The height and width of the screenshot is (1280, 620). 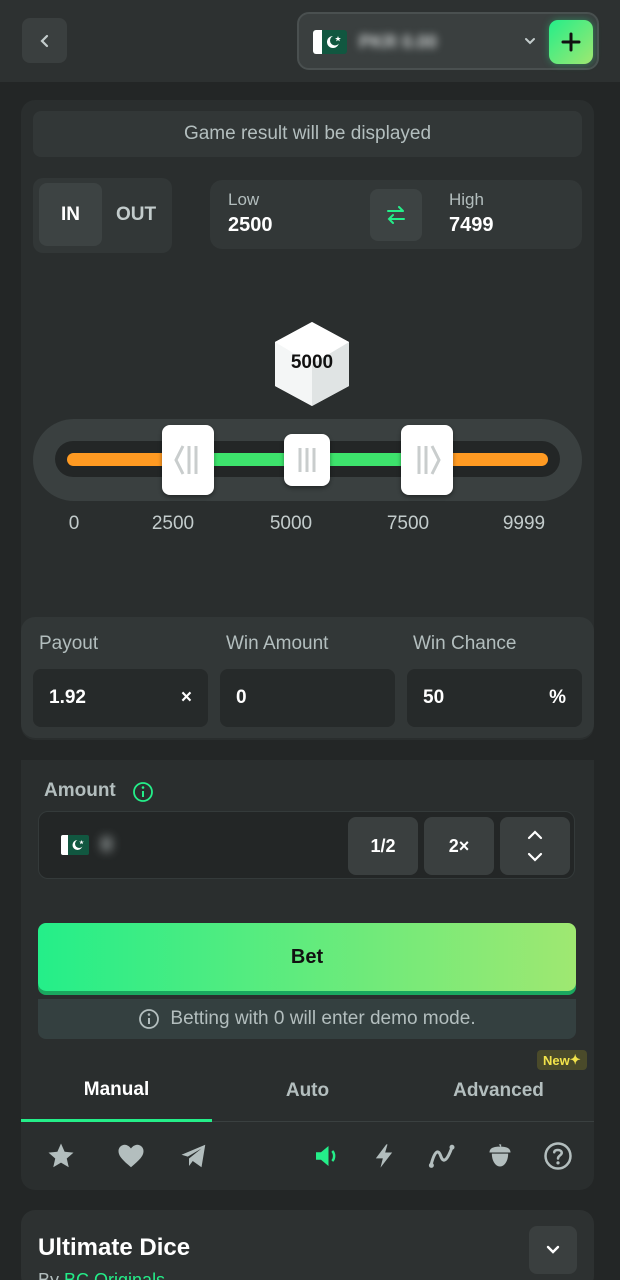 What do you see at coordinates (556, 1060) in the screenshot?
I see `new-badge-label: New` at bounding box center [556, 1060].